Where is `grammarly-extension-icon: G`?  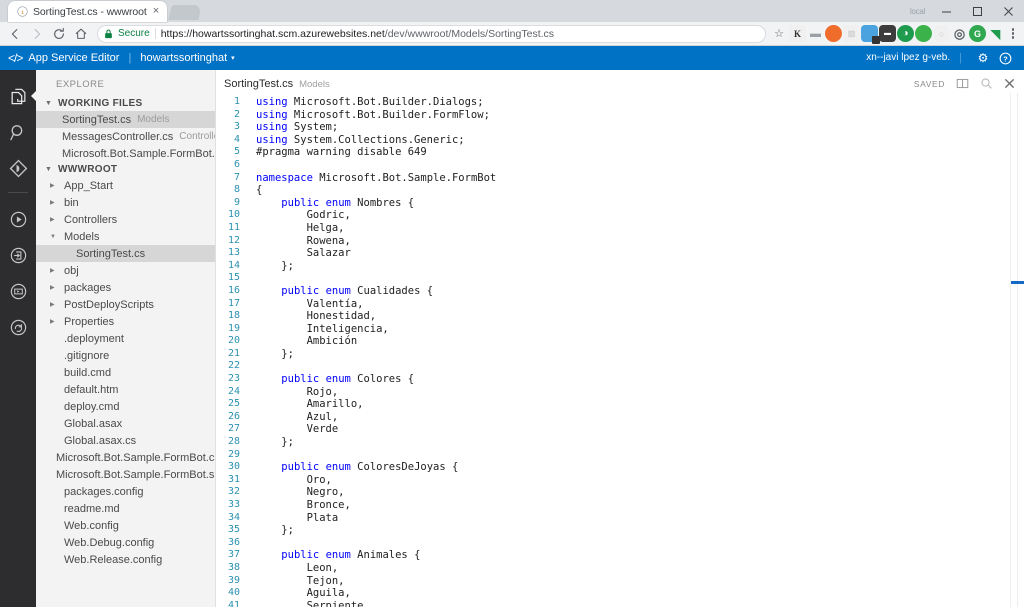 grammarly-extension-icon: G is located at coordinates (977, 33).